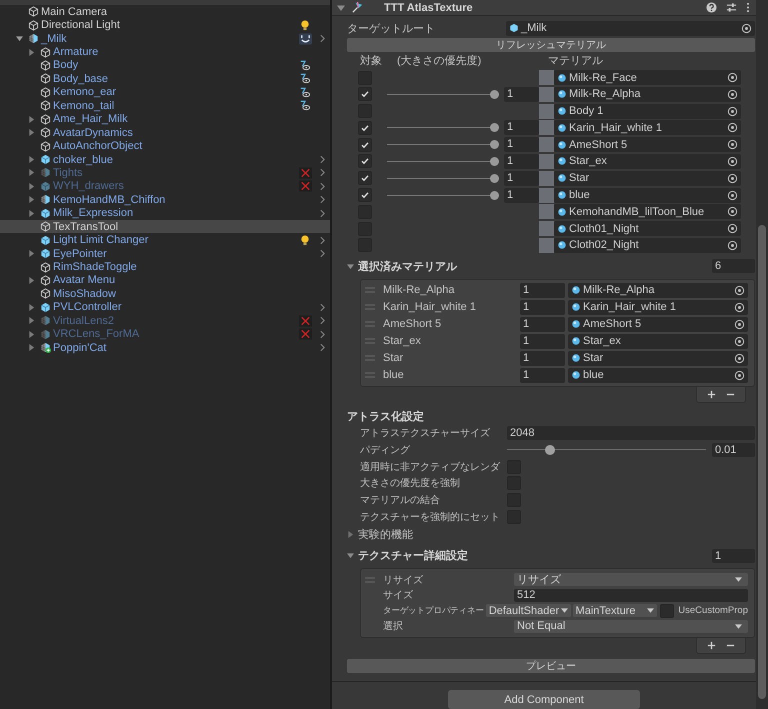 The image size is (768, 709). Describe the element at coordinates (80, 25) in the screenshot. I see `hierarchy-item: Directional Light` at that location.